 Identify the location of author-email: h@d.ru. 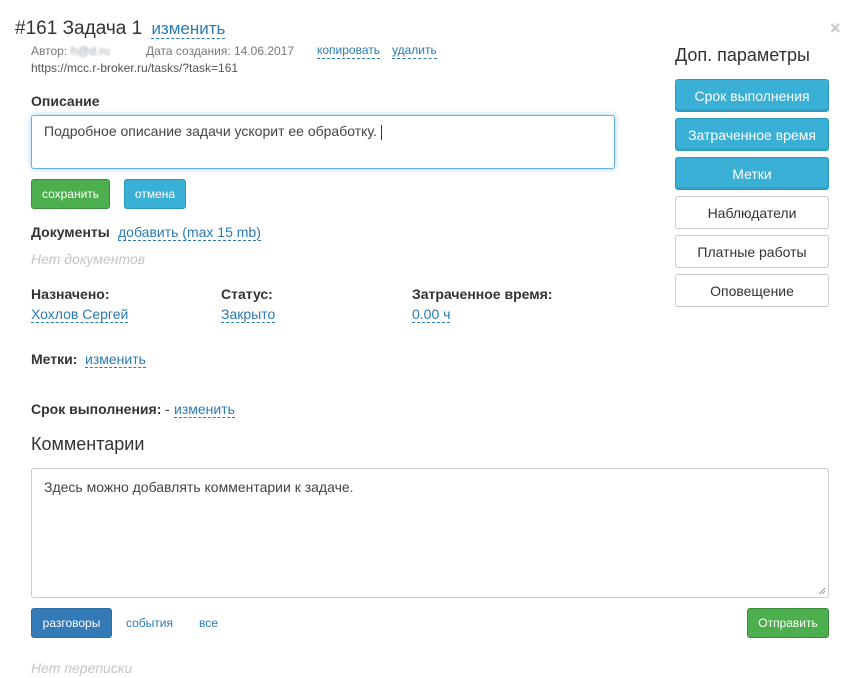
(90, 51).